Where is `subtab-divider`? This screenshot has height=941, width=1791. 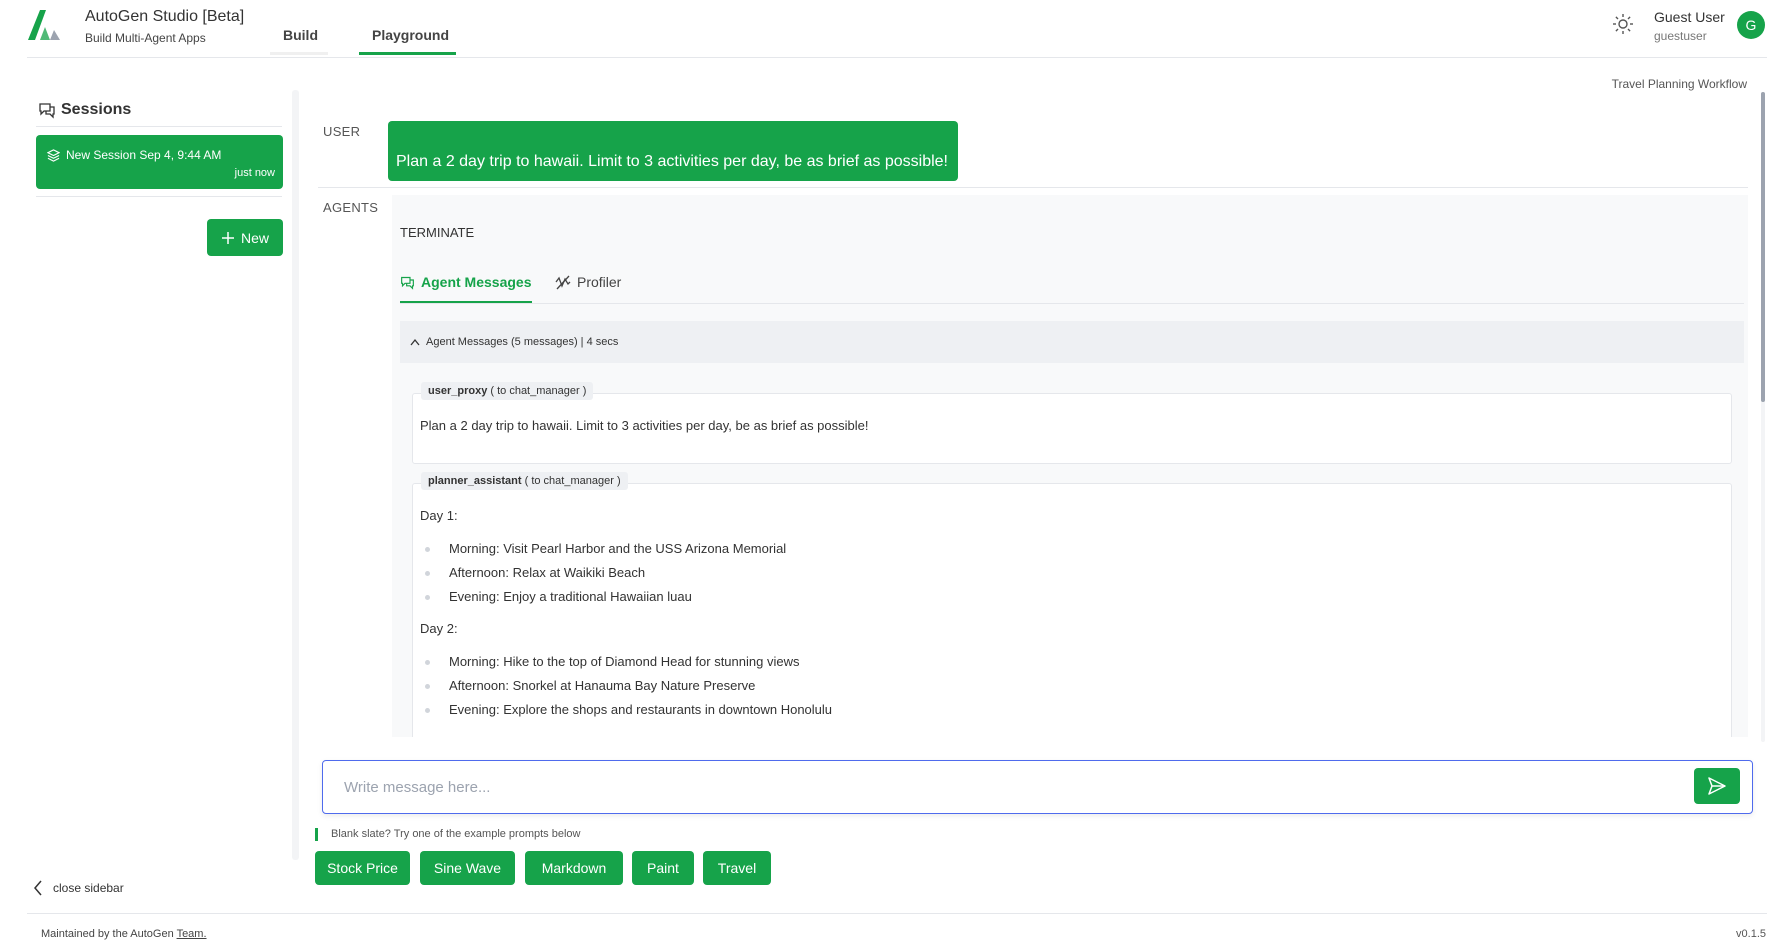
subtab-divider is located at coordinates (1072, 303).